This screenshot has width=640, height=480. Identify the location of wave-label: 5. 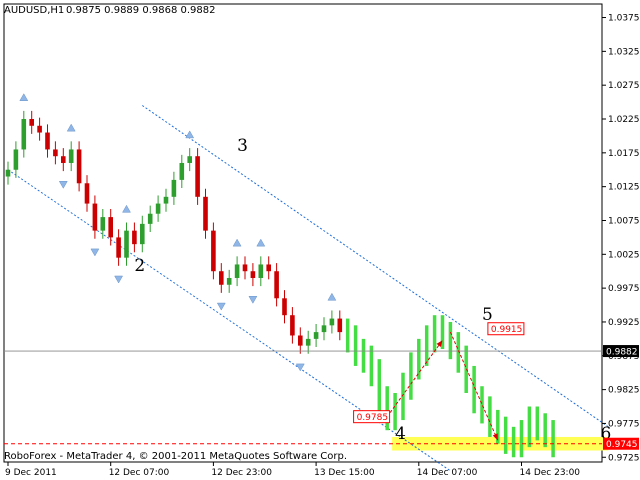
(487, 315).